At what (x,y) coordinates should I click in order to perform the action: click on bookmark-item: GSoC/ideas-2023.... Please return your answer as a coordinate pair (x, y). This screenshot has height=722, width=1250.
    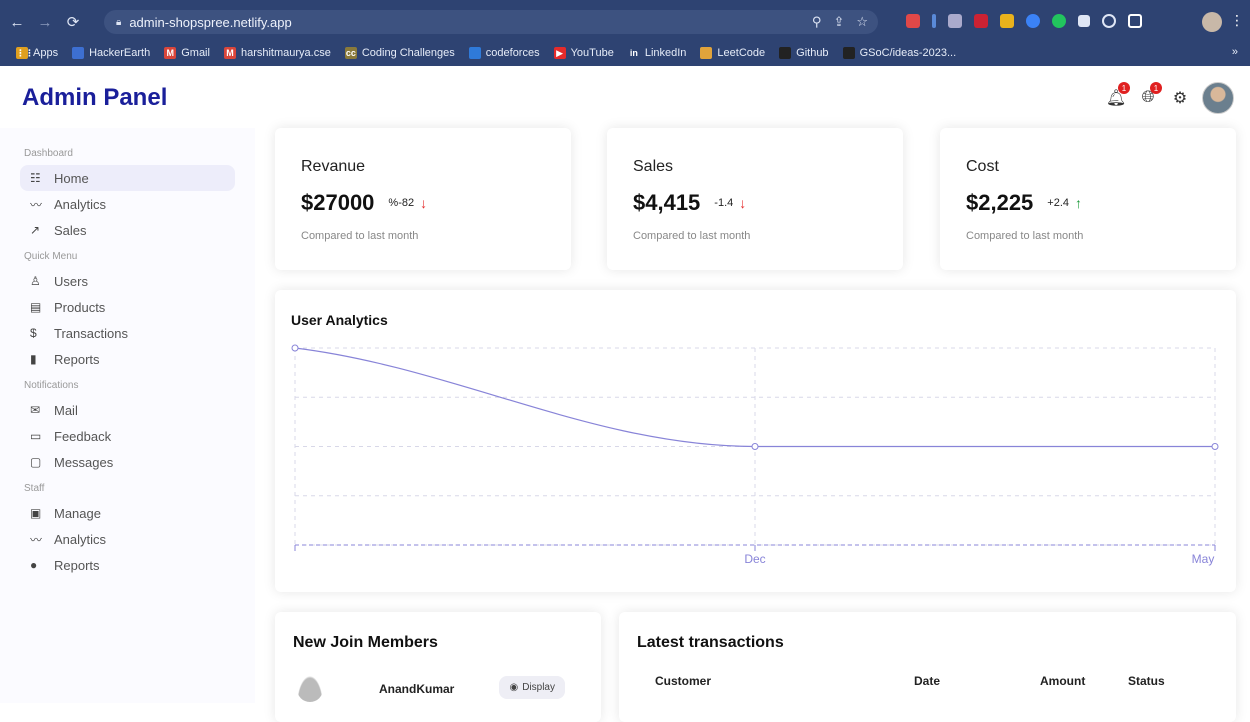
    Looking at the image, I should click on (899, 53).